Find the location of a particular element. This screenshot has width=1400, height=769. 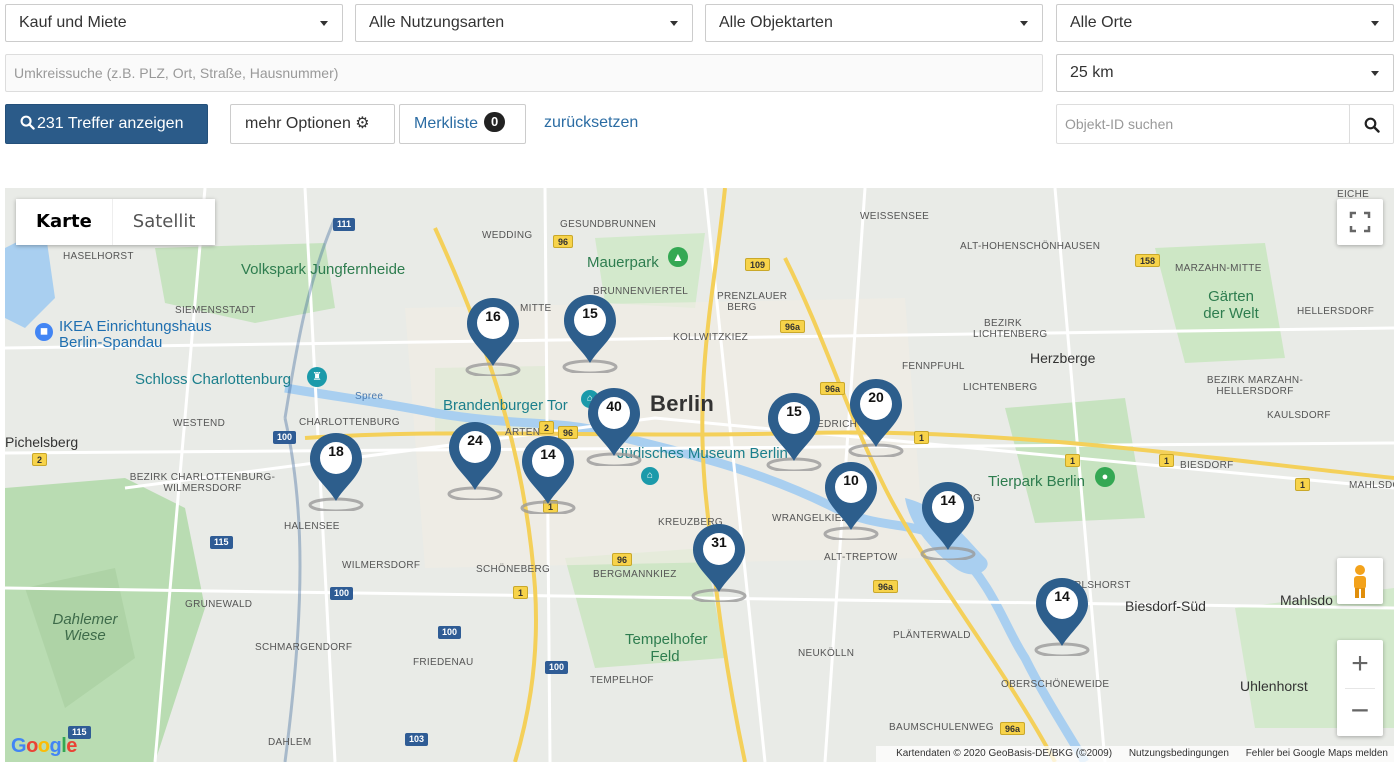

map-label-charl-wilm: BEZIRK CHARLOTTENBURG-WILMERSDORF is located at coordinates (202, 483).